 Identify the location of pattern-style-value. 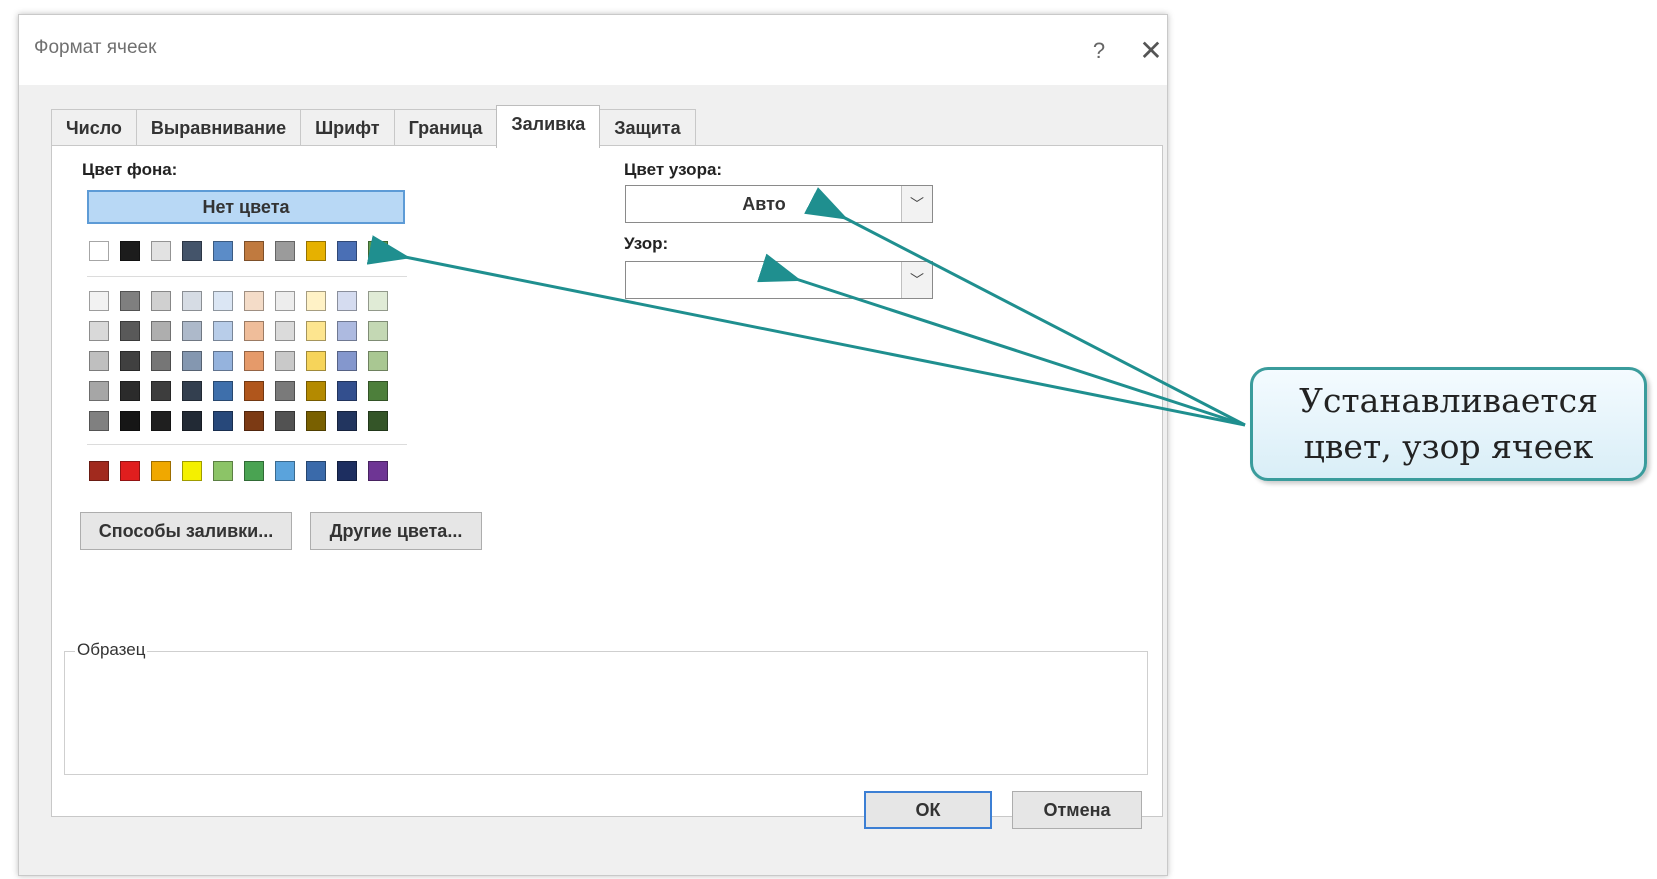
(764, 280).